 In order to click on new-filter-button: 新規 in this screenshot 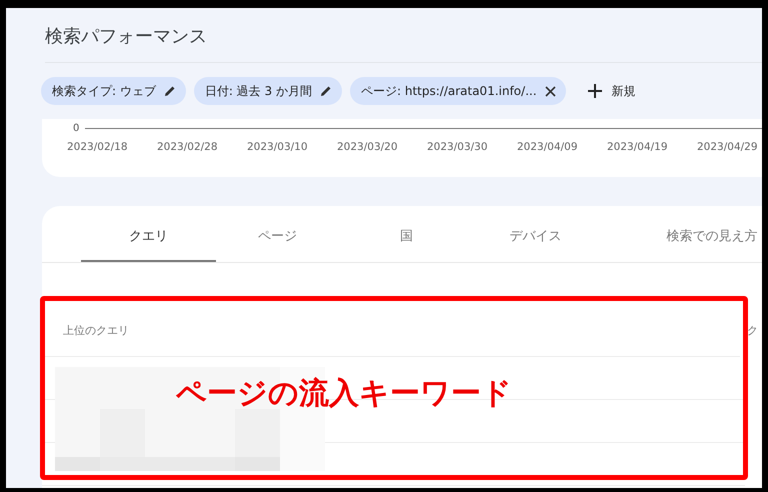, I will do `click(612, 91)`.